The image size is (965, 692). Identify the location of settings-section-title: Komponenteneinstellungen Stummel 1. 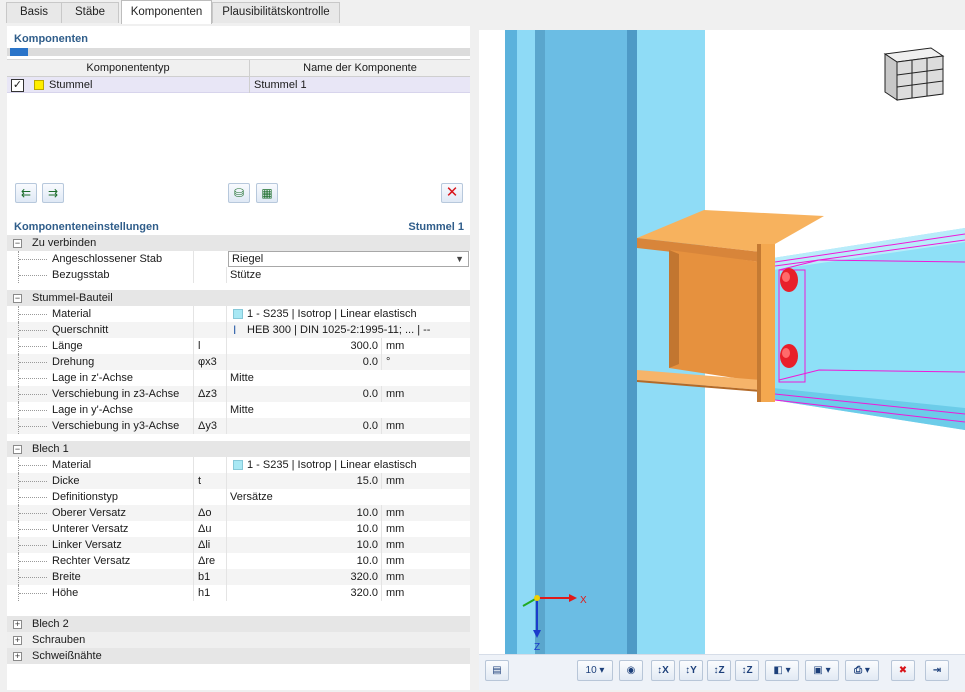
(238, 227).